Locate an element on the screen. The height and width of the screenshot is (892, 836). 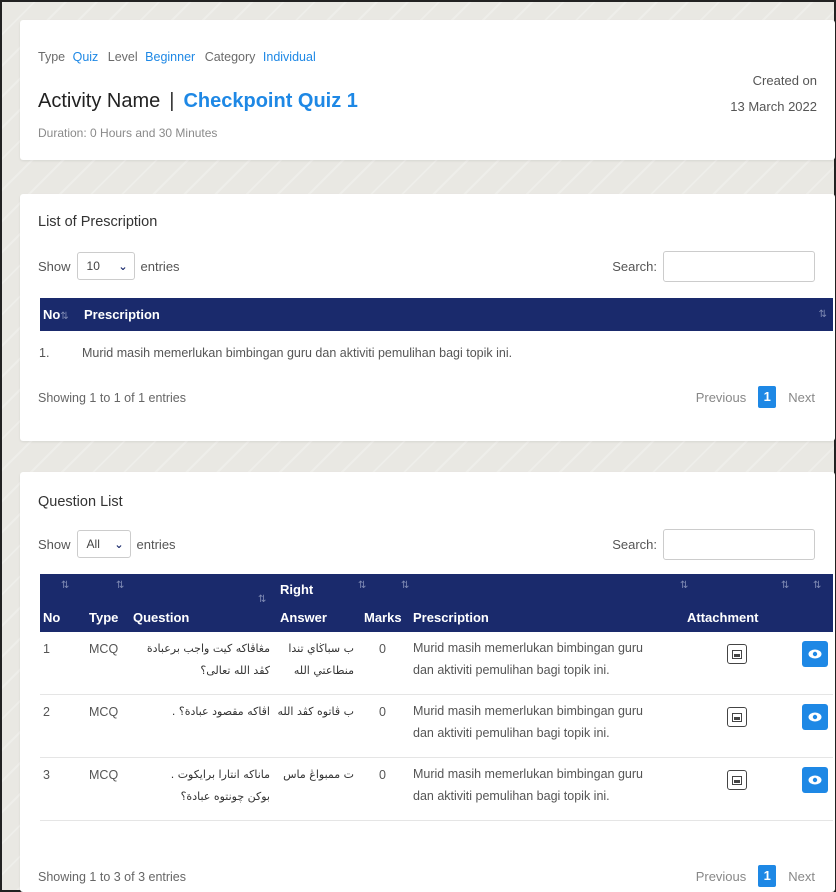
prescription-entries-control: Show 10 ⌄ entries is located at coordinates (109, 266).